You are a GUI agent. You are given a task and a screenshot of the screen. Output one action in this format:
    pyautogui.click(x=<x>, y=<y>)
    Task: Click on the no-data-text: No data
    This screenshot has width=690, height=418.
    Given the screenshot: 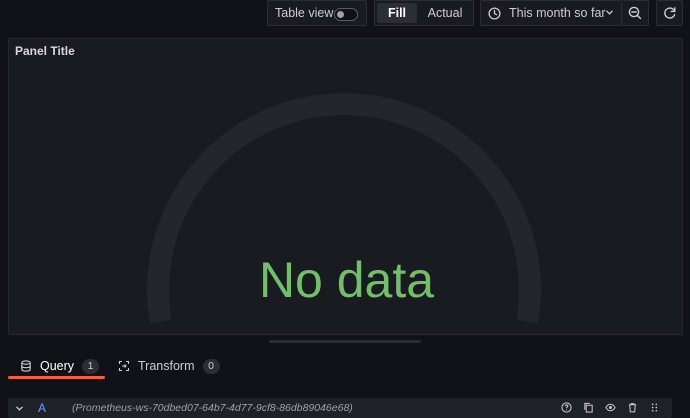 What is the action you would take?
    pyautogui.click(x=346, y=280)
    